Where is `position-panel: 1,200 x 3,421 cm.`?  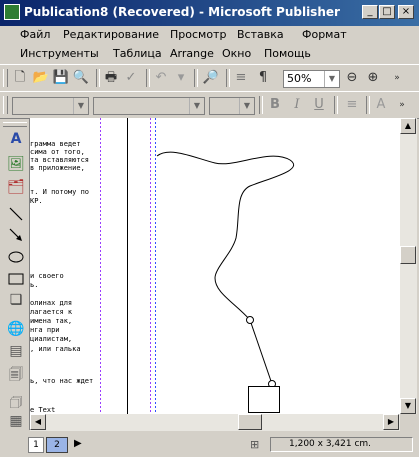
position-panel: 1,200 x 3,421 cm. is located at coordinates (341, 444).